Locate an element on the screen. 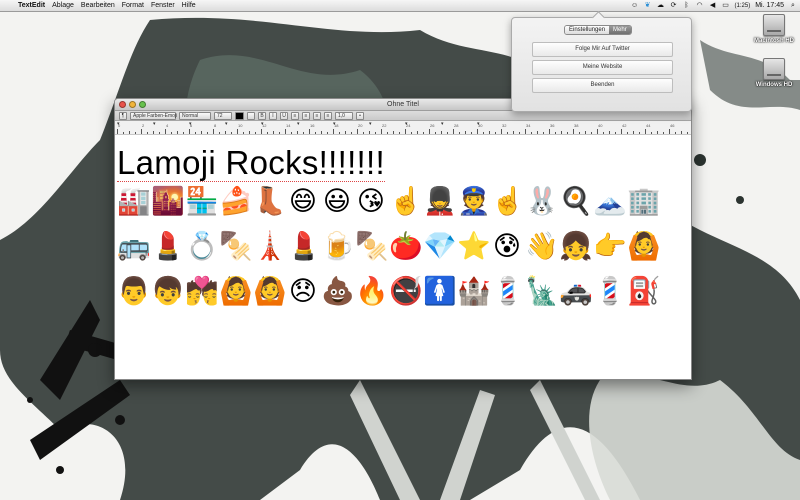  emoji-glyph: 🍰 is located at coordinates (236, 202).